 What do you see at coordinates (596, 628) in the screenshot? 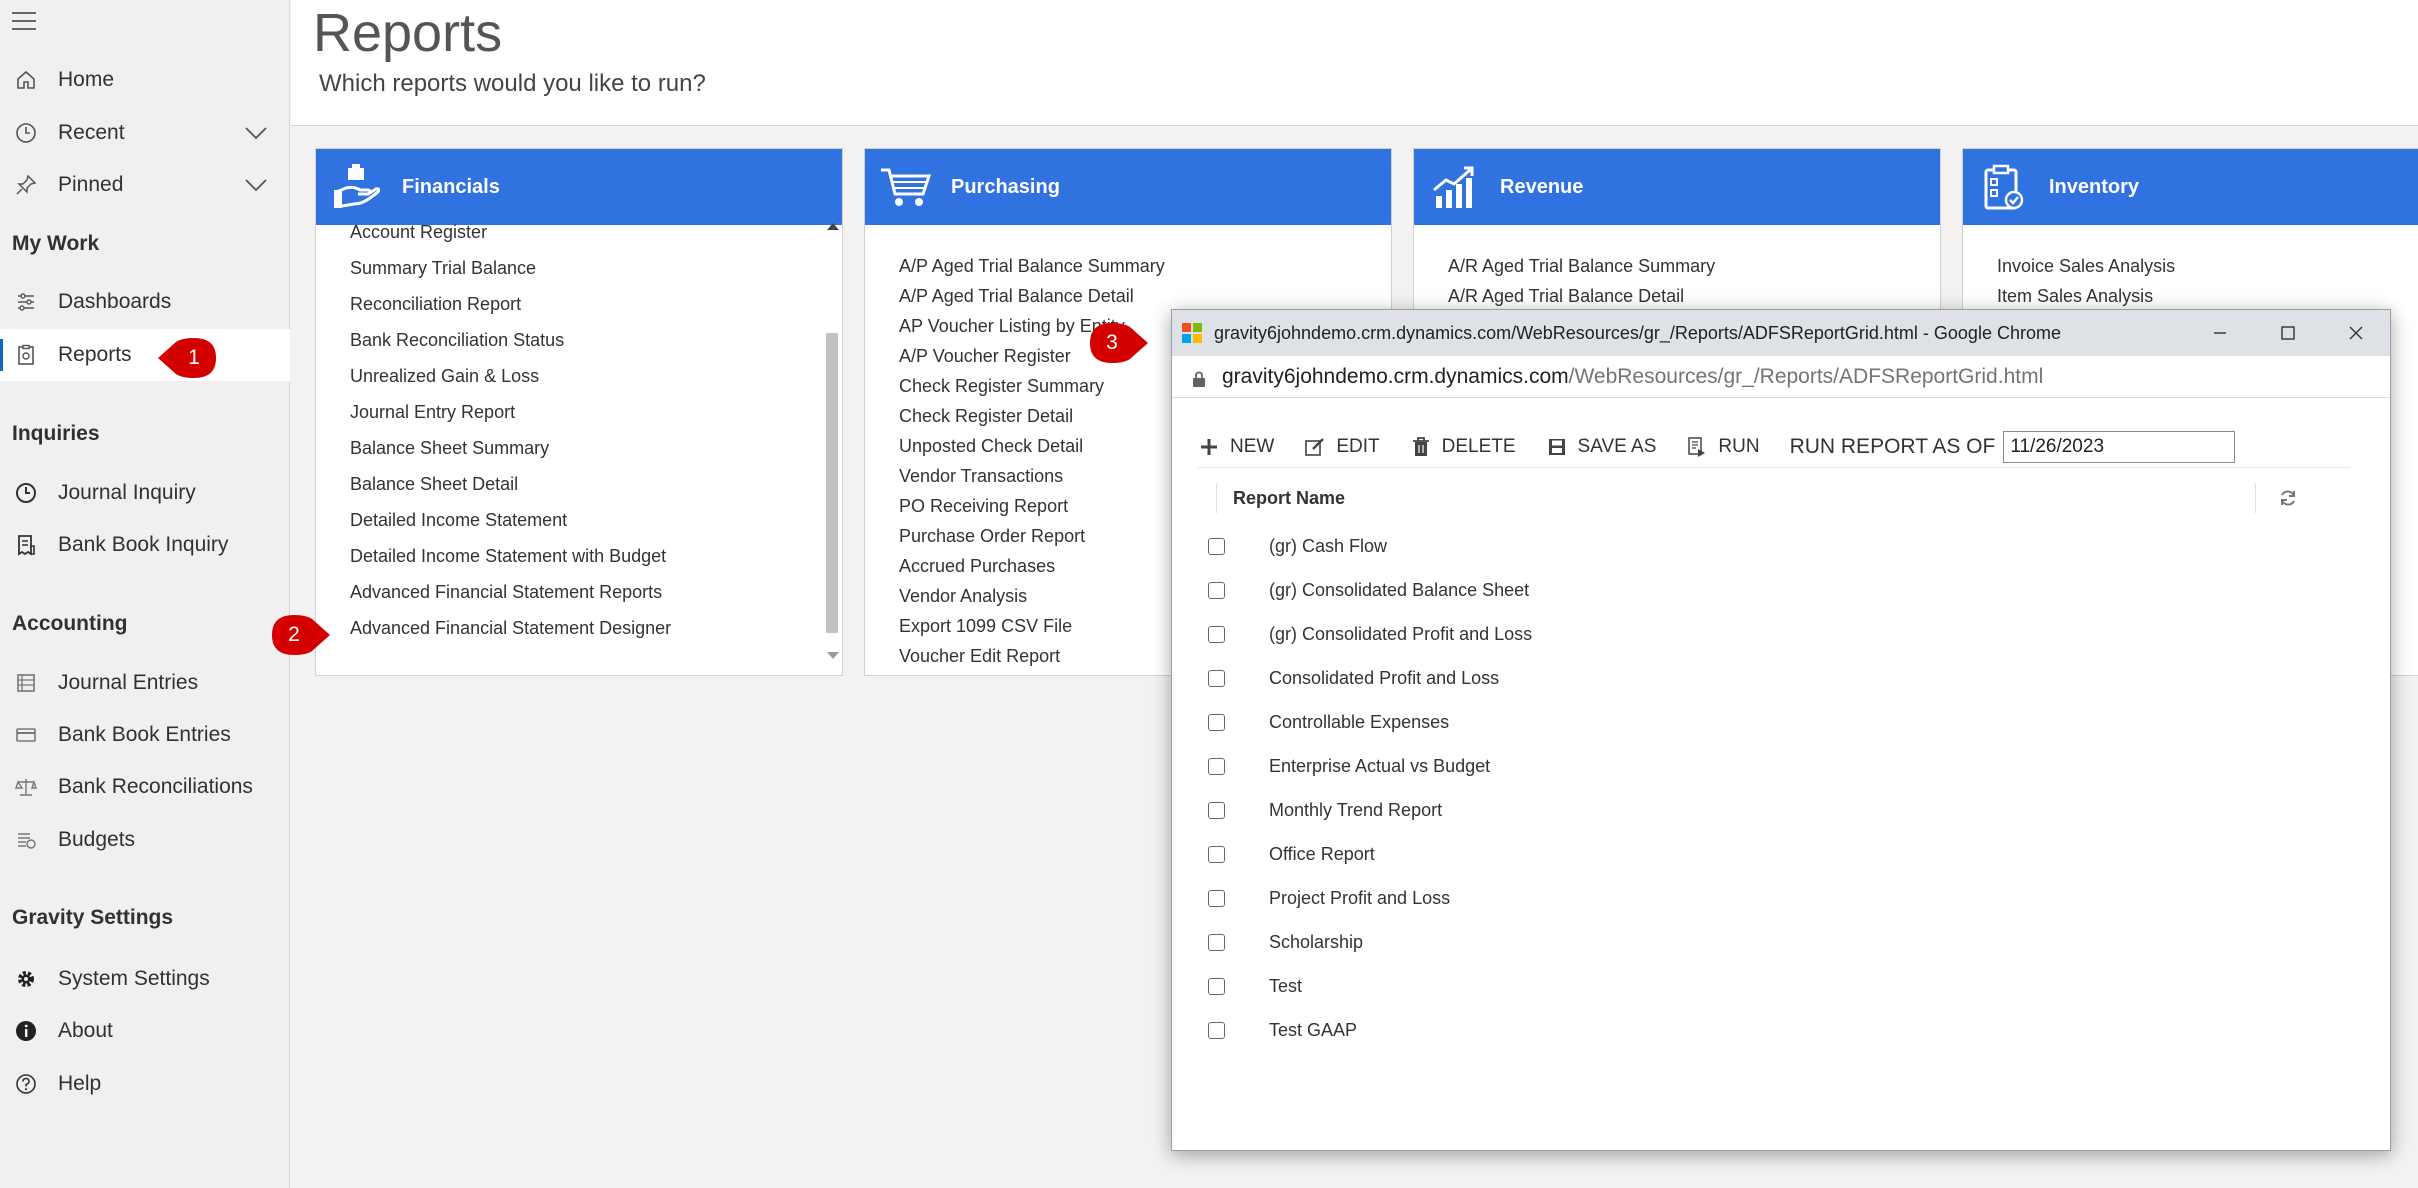
I see `report-link: Advanced Financial Statement Designer` at bounding box center [596, 628].